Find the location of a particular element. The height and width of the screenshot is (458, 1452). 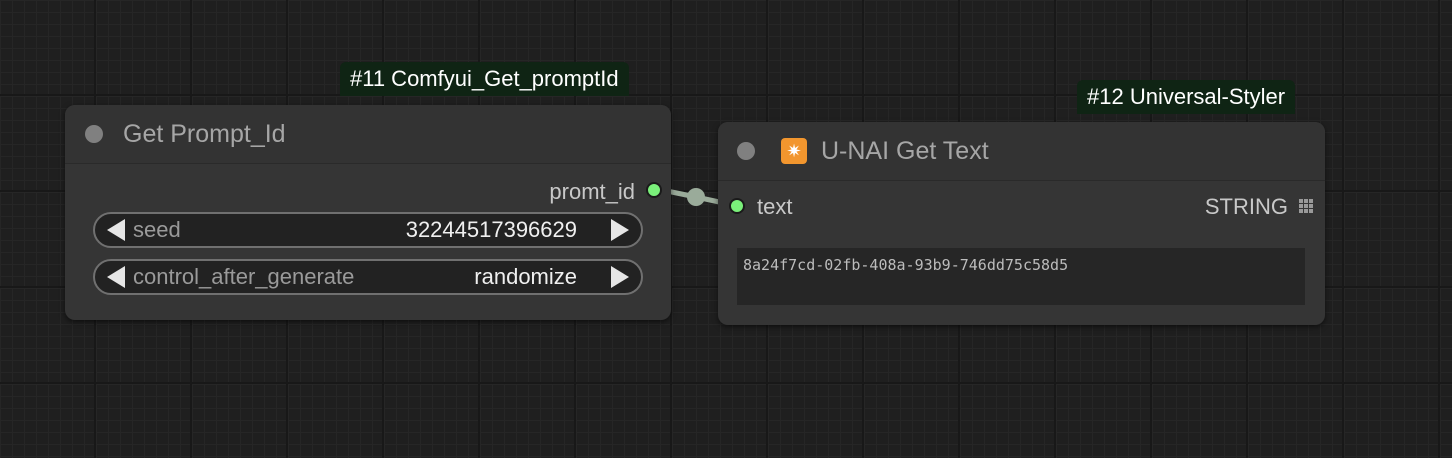

output-label-string: STRING is located at coordinates (1246, 206).